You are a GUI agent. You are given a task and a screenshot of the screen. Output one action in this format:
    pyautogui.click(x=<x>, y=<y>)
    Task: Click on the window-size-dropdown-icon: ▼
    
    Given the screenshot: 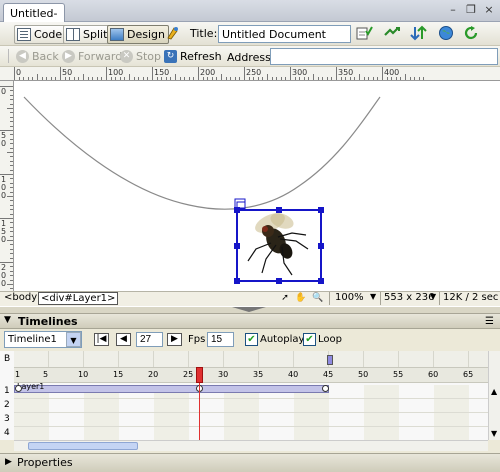 What is the action you would take?
    pyautogui.click(x=433, y=296)
    